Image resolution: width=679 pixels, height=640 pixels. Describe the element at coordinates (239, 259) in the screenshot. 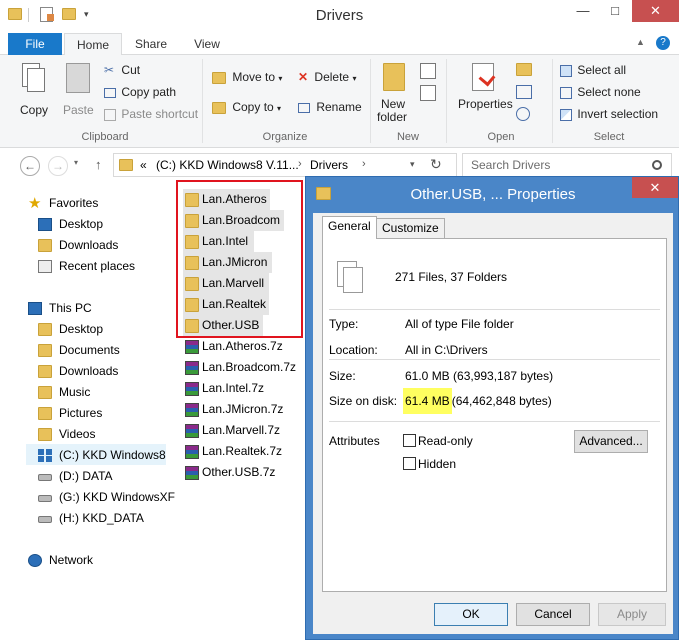

I see `highlight-box` at that location.